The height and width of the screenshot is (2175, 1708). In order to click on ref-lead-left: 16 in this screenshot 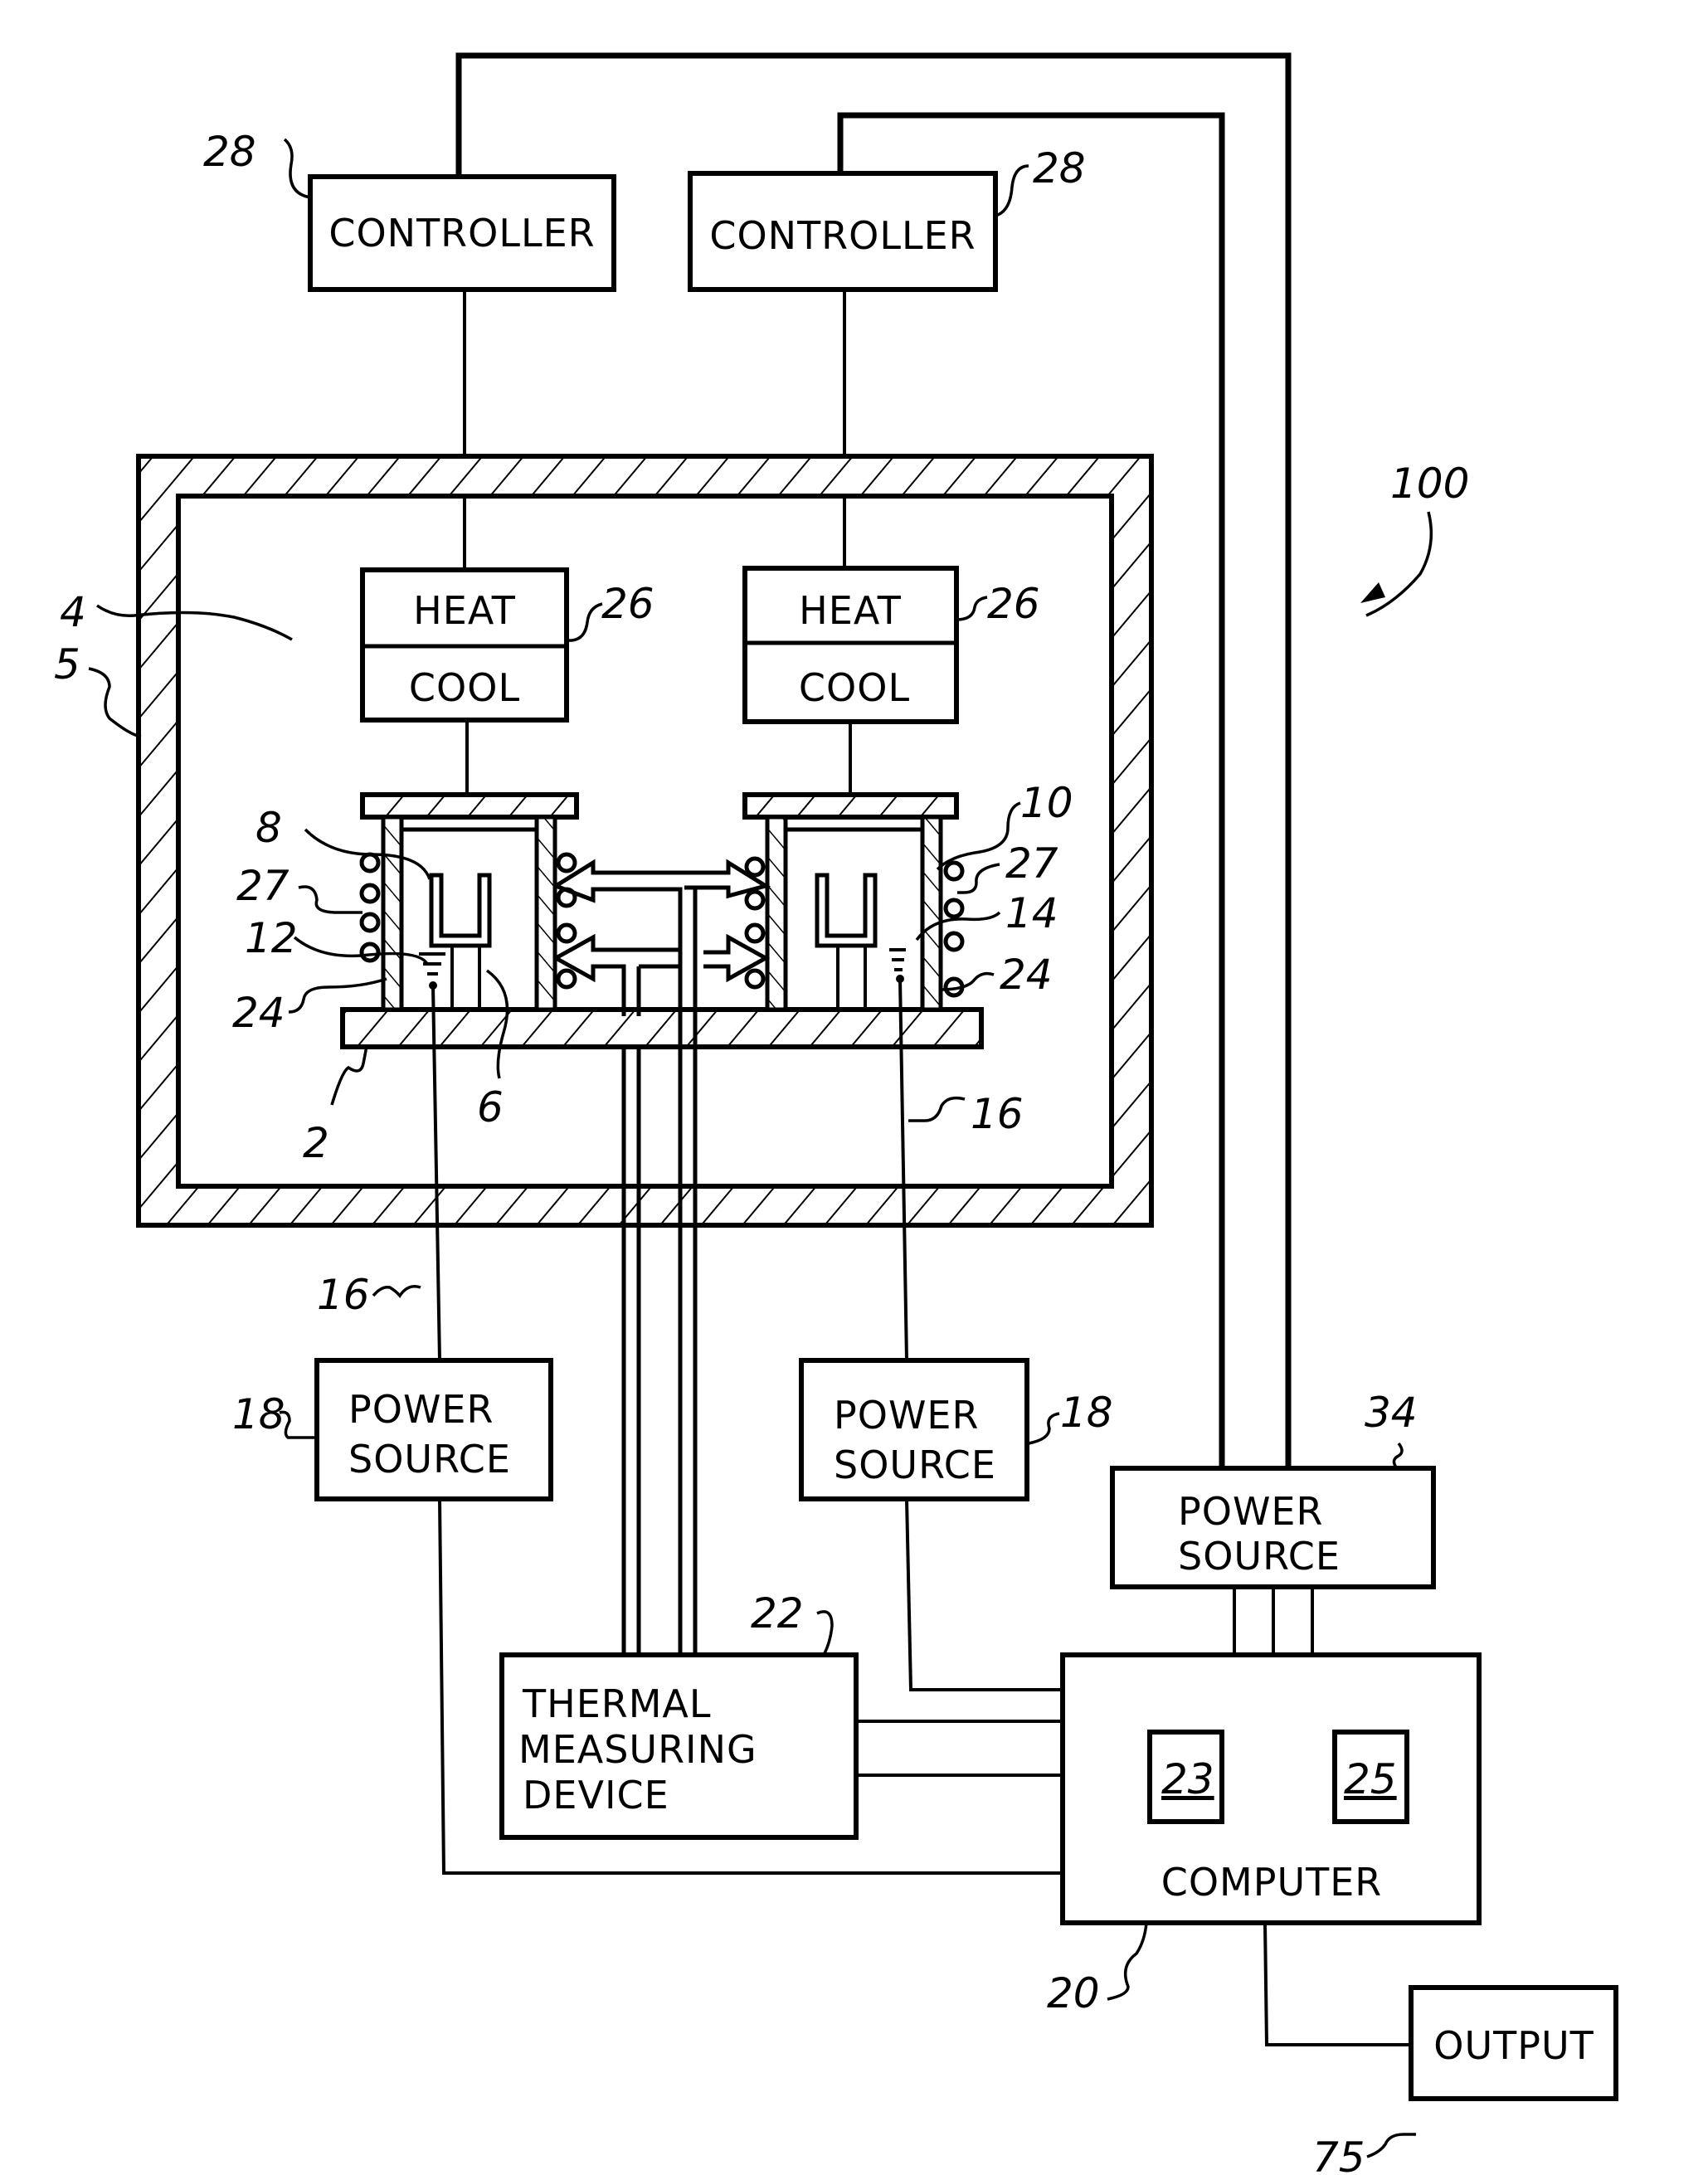, I will do `click(343, 1295)`.